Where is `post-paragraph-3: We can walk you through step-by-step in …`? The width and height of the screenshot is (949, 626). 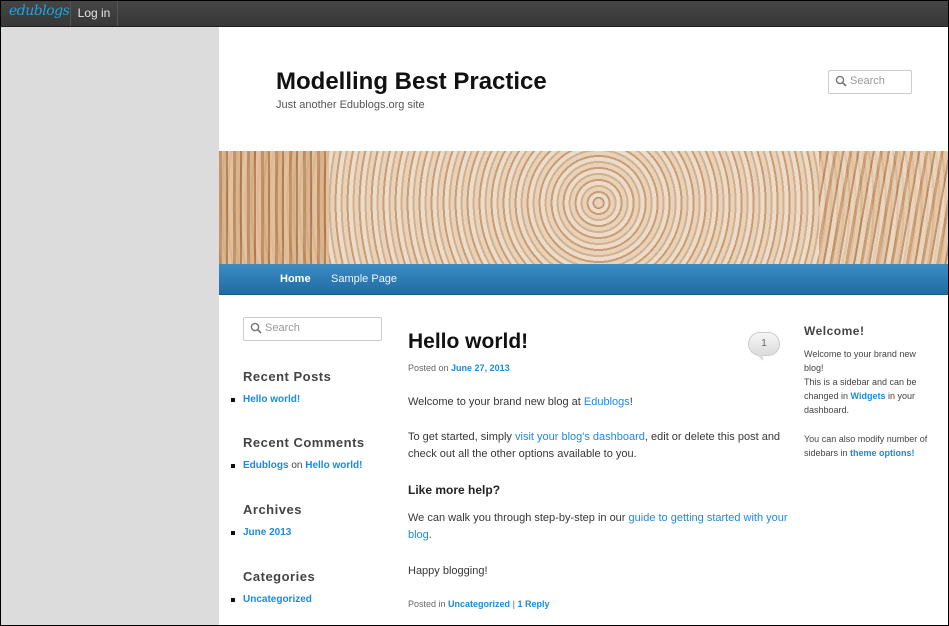 post-paragraph-3: We can walk you through step-by-step in … is located at coordinates (598, 527).